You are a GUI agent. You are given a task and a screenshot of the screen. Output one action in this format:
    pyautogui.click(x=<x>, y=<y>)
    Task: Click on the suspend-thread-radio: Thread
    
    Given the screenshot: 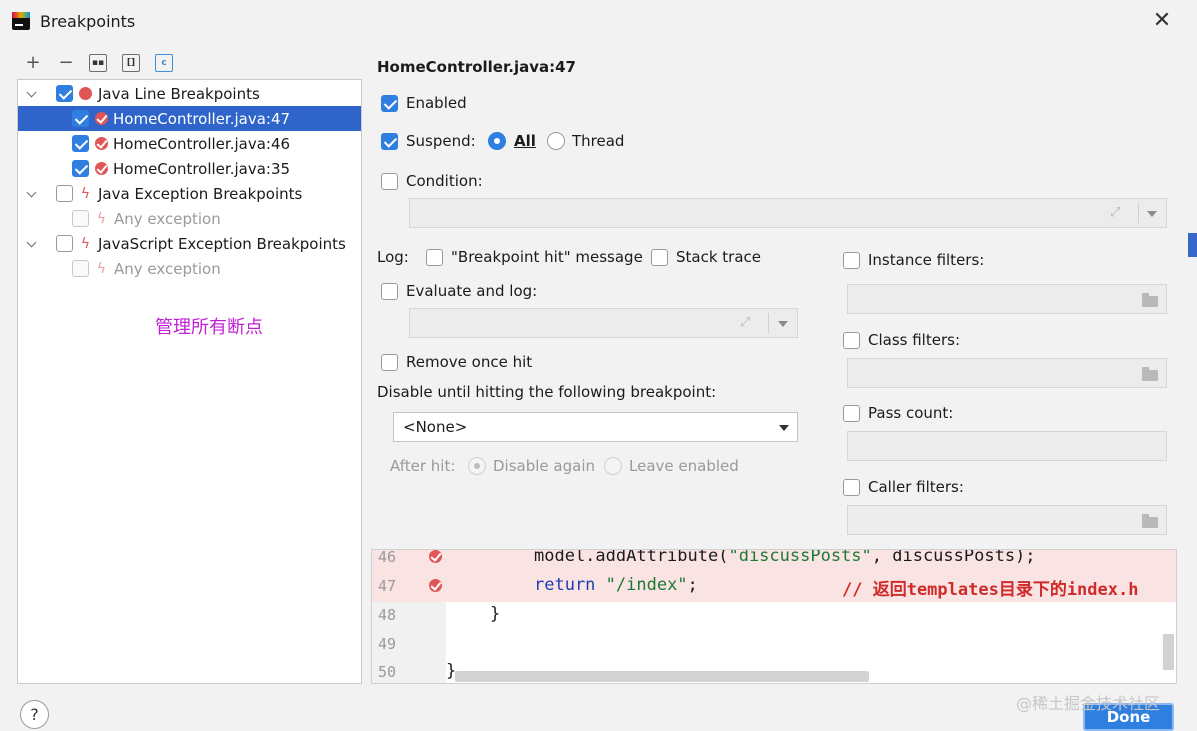 What is the action you would take?
    pyautogui.click(x=585, y=141)
    